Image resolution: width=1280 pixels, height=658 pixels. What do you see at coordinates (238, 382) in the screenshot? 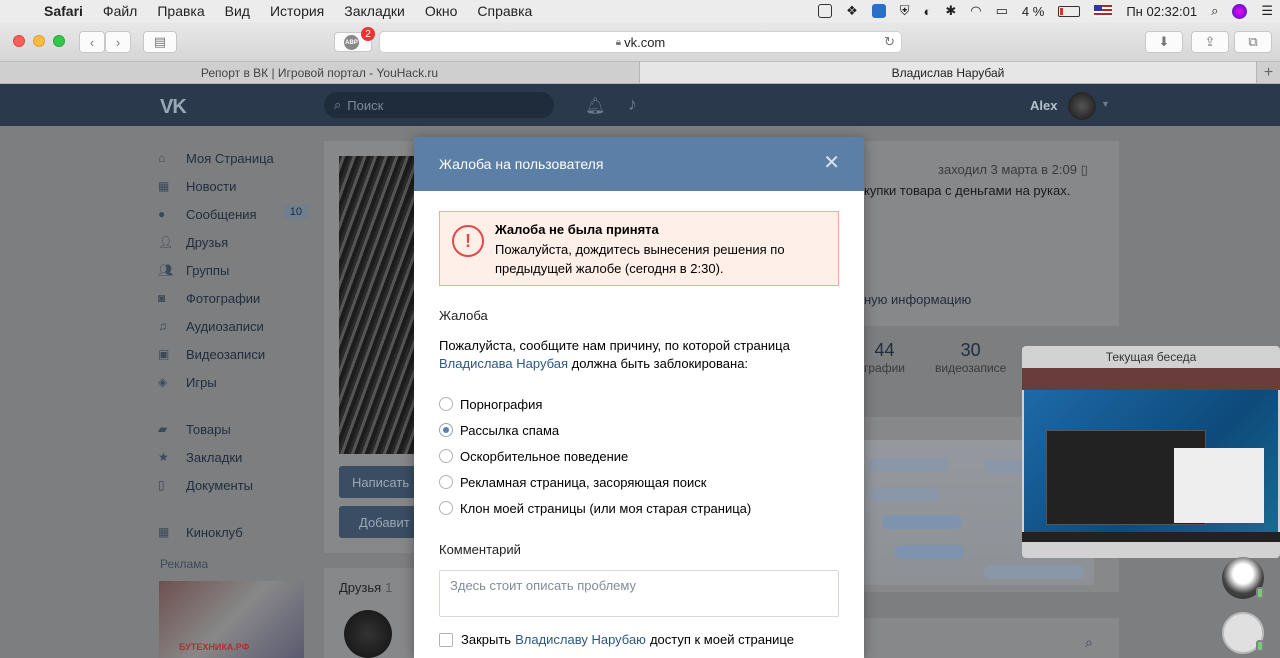
I see `nav-games: ◈ Игры` at bounding box center [238, 382].